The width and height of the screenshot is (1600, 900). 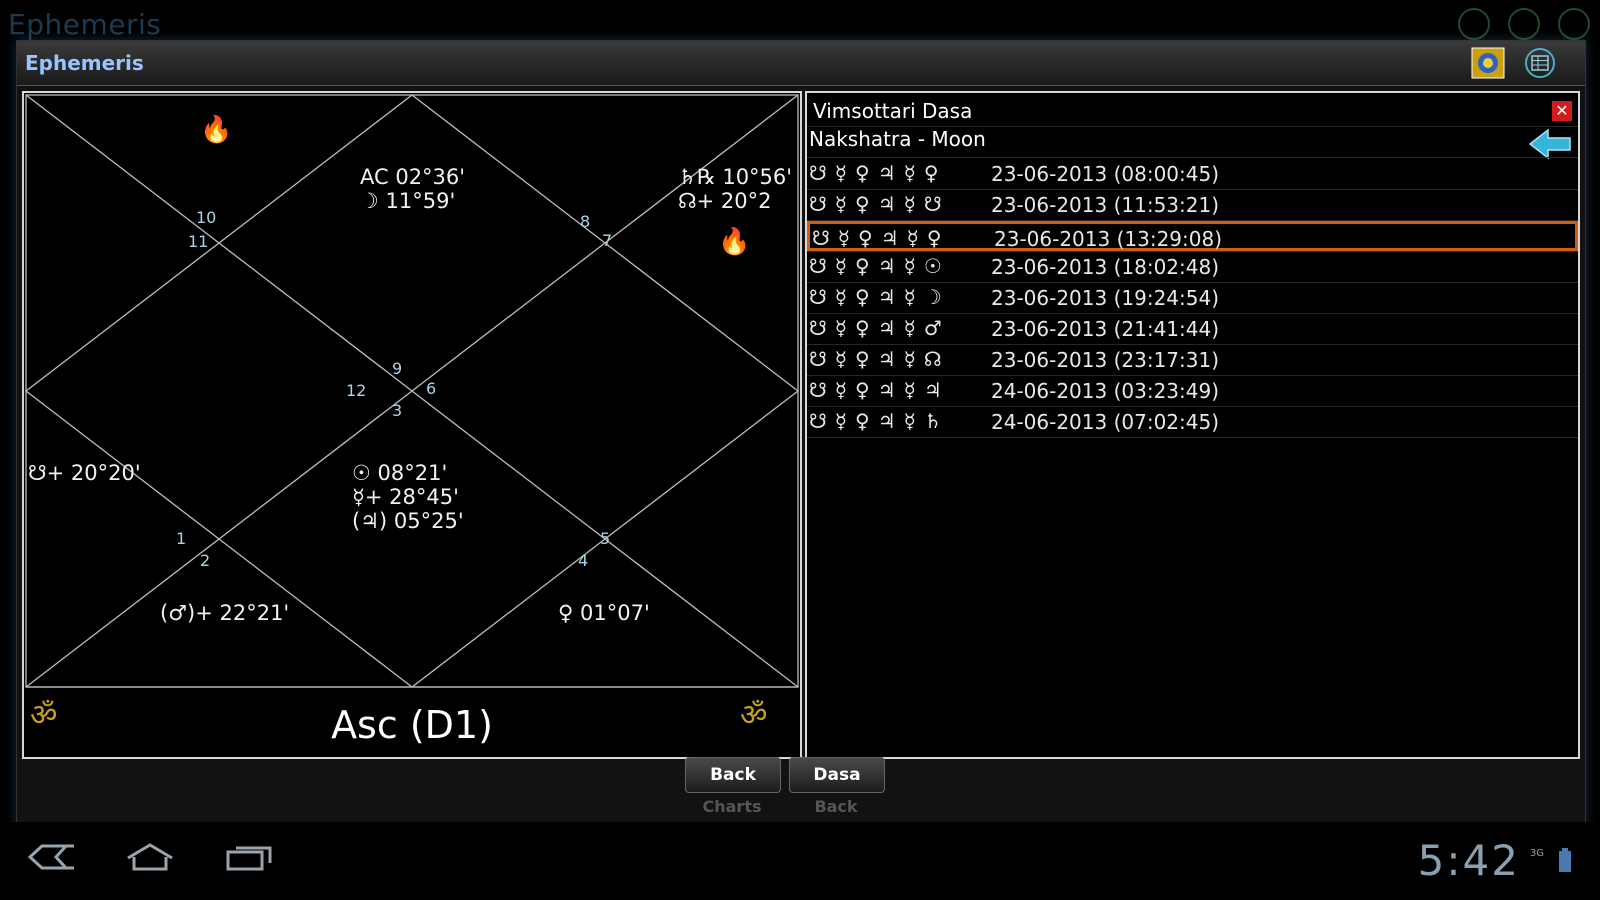 I want to click on house-4-planets: ♀ 01°07', so click(x=604, y=613).